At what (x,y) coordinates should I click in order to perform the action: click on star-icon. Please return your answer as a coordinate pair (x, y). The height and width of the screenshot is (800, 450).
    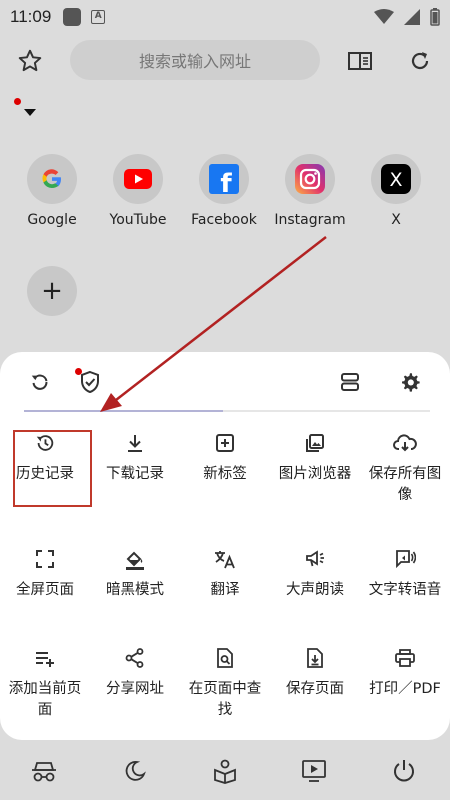
    Looking at the image, I should click on (30, 60).